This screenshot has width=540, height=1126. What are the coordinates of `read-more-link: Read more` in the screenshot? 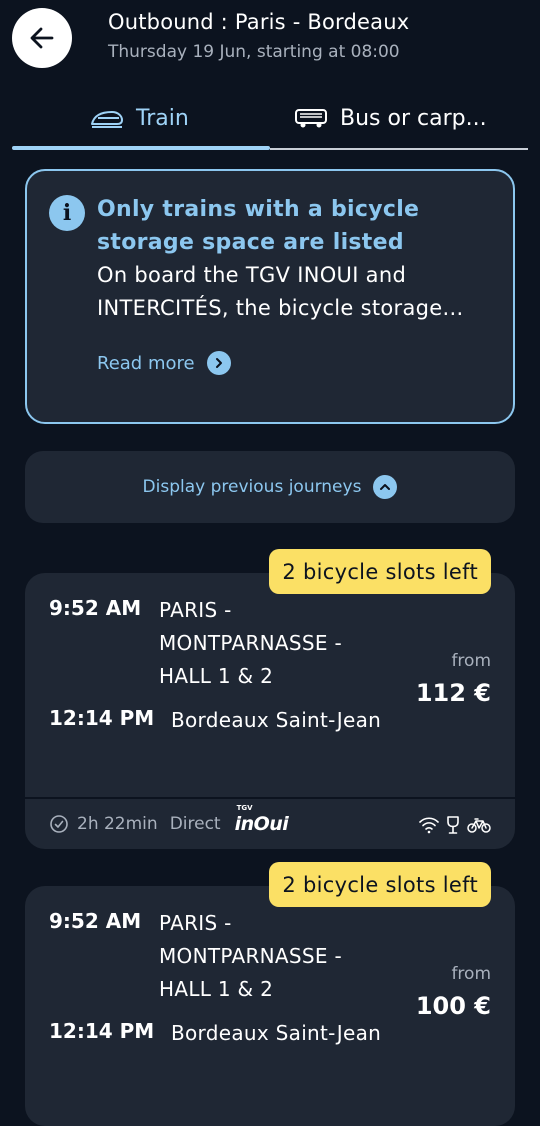 It's located at (164, 363).